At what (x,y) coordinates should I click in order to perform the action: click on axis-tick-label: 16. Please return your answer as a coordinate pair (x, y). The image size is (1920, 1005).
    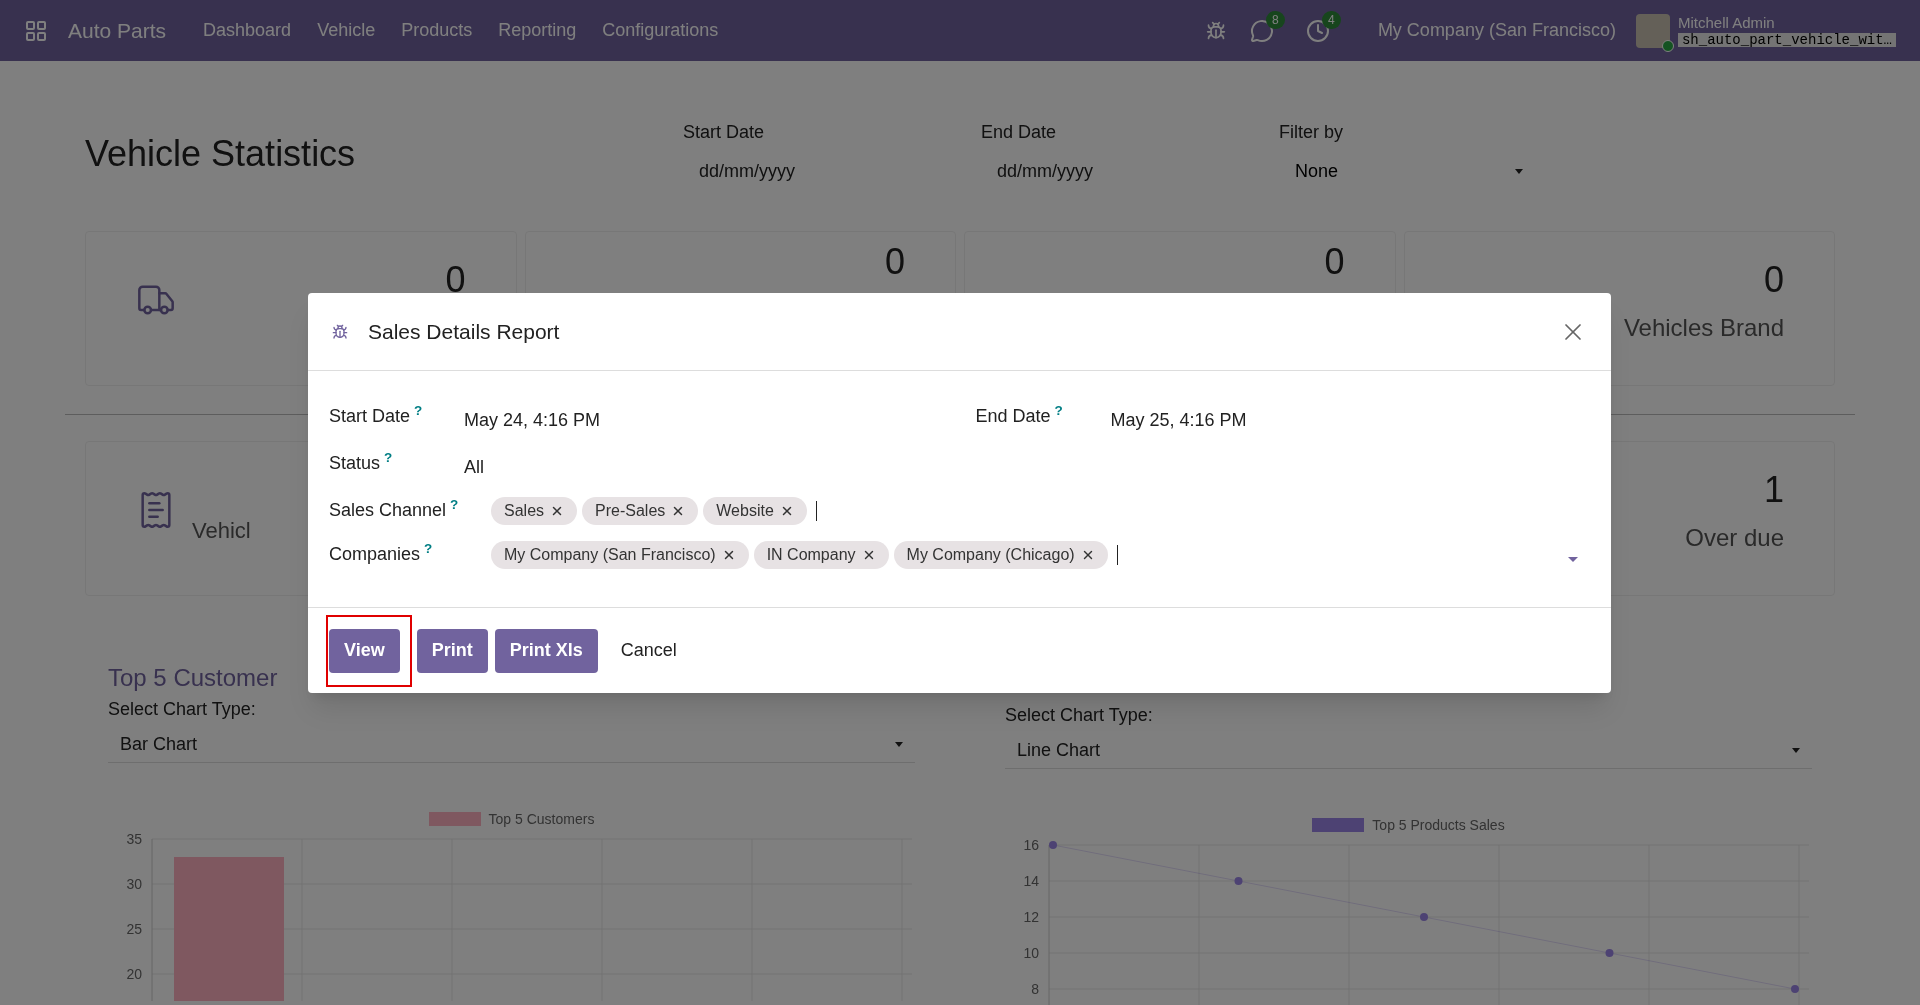
    Looking at the image, I should click on (1030, 845).